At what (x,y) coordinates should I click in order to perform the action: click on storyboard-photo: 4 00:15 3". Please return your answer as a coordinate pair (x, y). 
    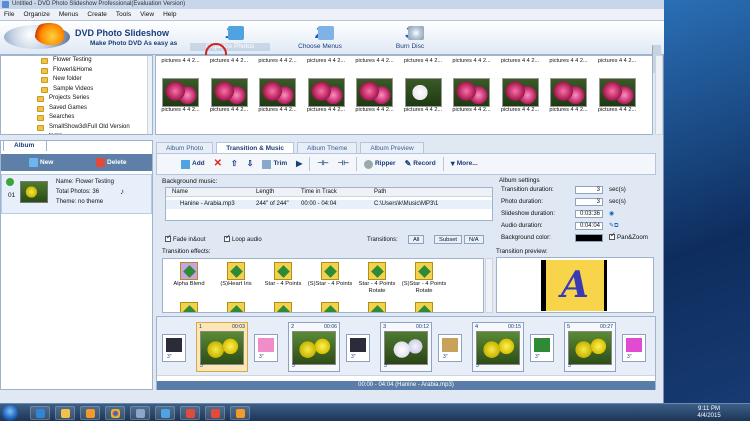
    Looking at the image, I should click on (498, 347).